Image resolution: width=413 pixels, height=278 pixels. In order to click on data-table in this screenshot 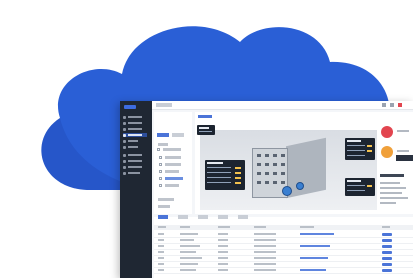, I will do `click(283, 246)`.